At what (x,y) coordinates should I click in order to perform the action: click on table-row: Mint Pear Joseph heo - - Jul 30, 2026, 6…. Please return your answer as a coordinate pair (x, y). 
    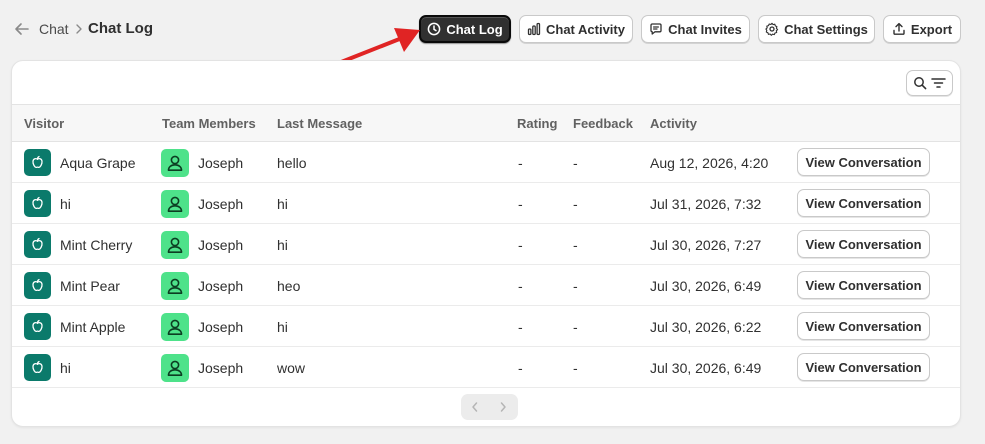
    Looking at the image, I should click on (486, 285).